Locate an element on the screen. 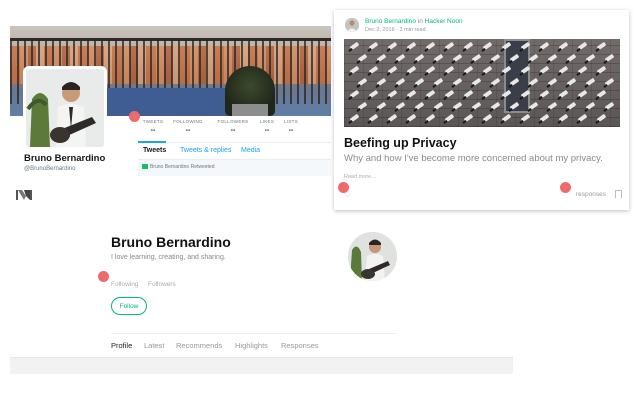 This screenshot has height=400, width=640. stat-likes: LIKES -- is located at coordinates (267, 126).